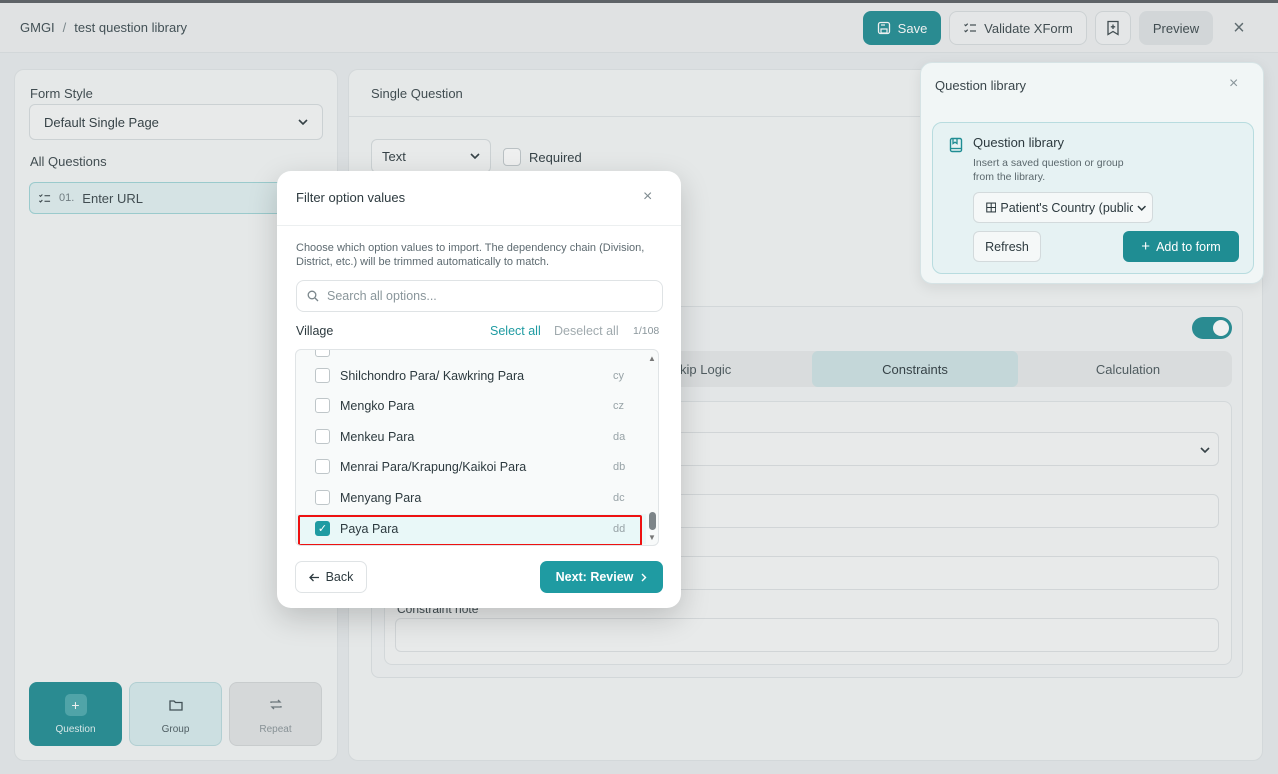 This screenshot has height=774, width=1278. Describe the element at coordinates (1007, 246) in the screenshot. I see `refresh-button: Refresh` at that location.